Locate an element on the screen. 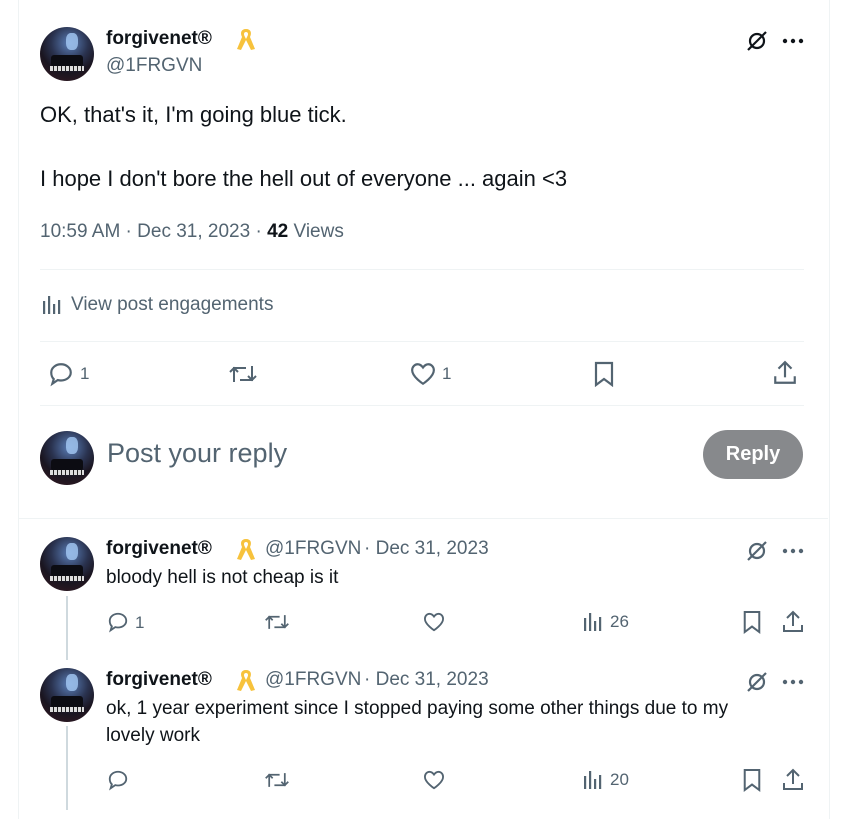 The width and height of the screenshot is (850, 819). post-text-line-1: OK, that's it, I'm going blue tick. is located at coordinates (193, 114).